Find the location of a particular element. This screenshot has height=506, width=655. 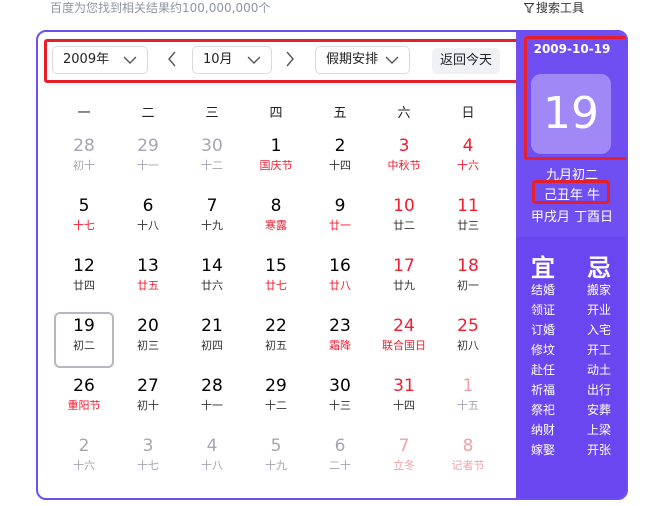

month-select-value: 10月 is located at coordinates (218, 59).